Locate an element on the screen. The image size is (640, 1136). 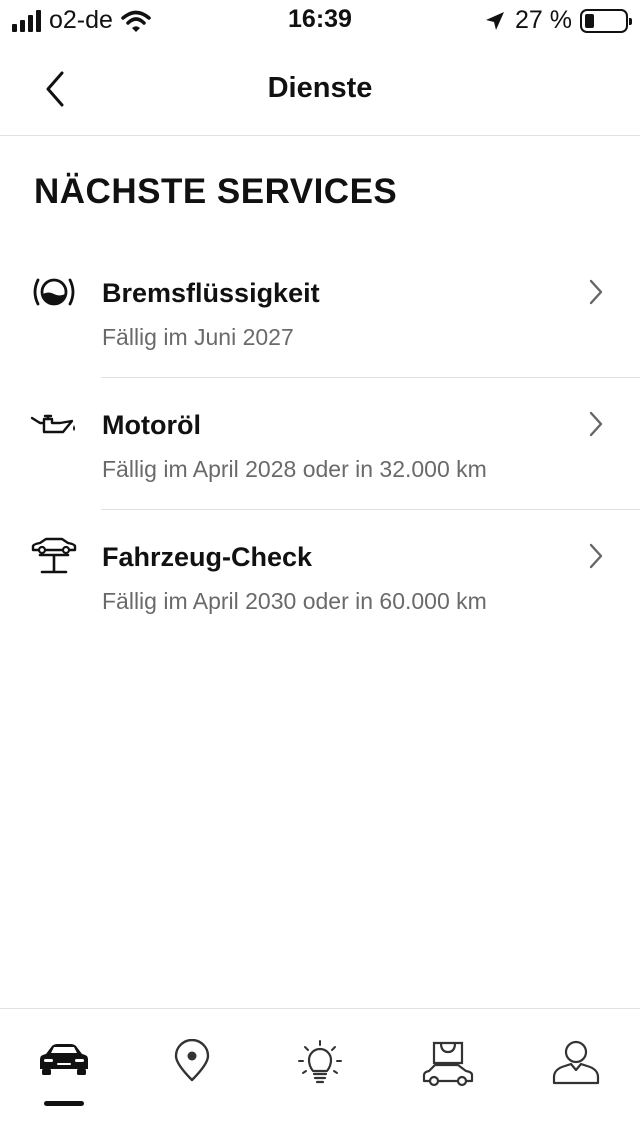
engine-oil-icon is located at coordinates (52, 424).